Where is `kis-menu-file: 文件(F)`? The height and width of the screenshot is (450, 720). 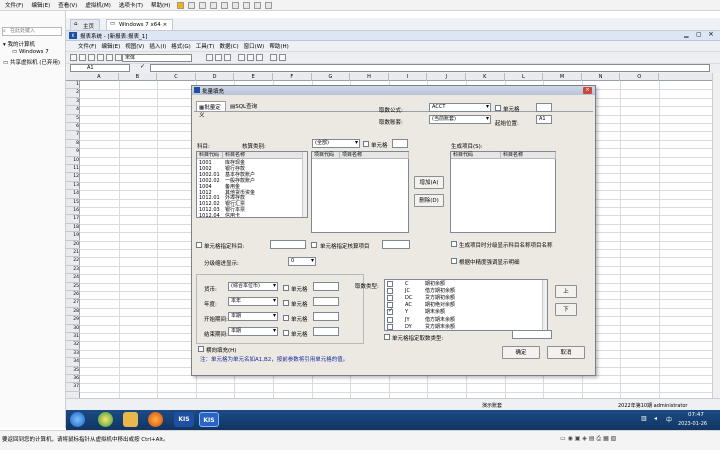
kis-menu-file: 文件(F) is located at coordinates (87, 46).